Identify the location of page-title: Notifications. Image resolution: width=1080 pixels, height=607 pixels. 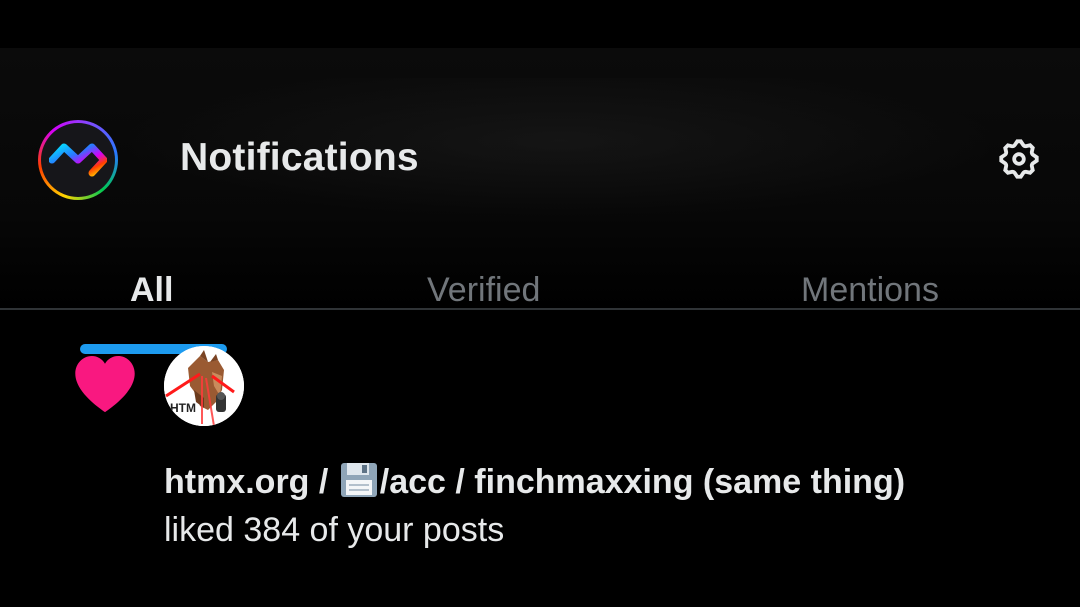
(299, 157).